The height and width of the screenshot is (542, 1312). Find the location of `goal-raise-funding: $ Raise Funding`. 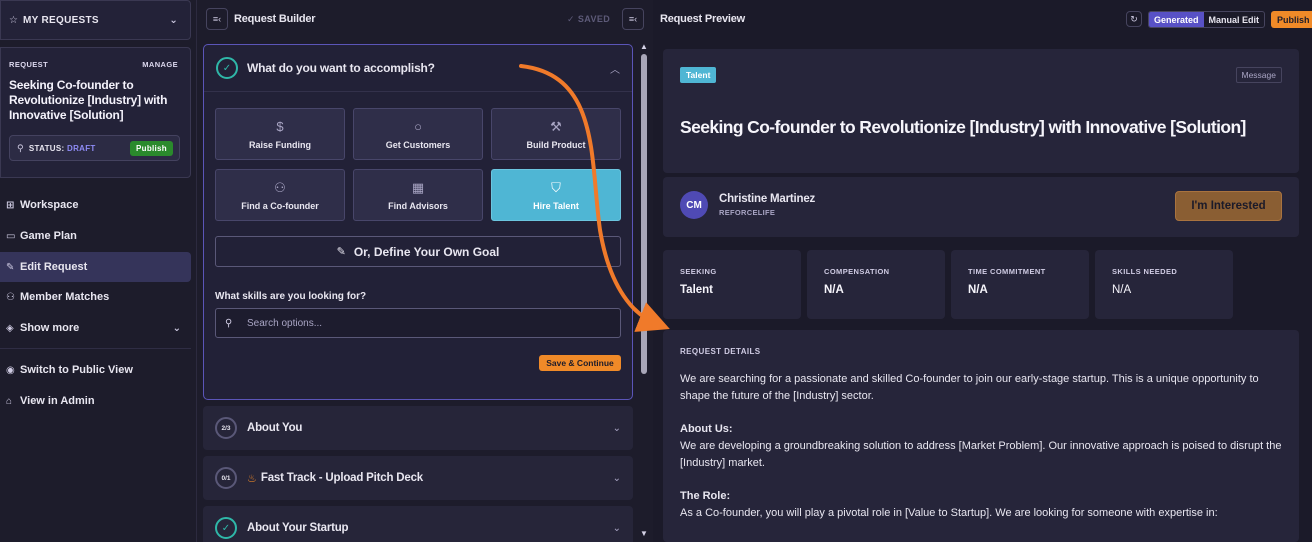

goal-raise-funding: $ Raise Funding is located at coordinates (280, 134).